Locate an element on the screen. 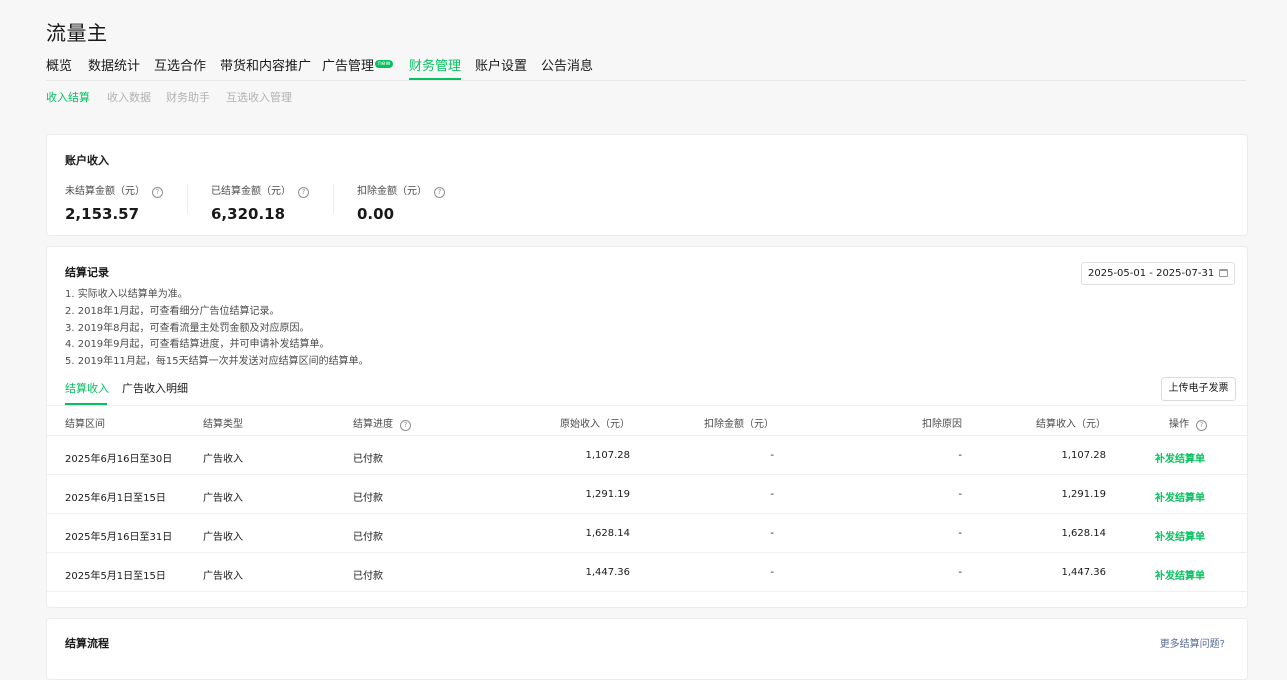 The width and height of the screenshot is (1287, 680). nav-tab-account-settings: 账户设置 is located at coordinates (501, 69).